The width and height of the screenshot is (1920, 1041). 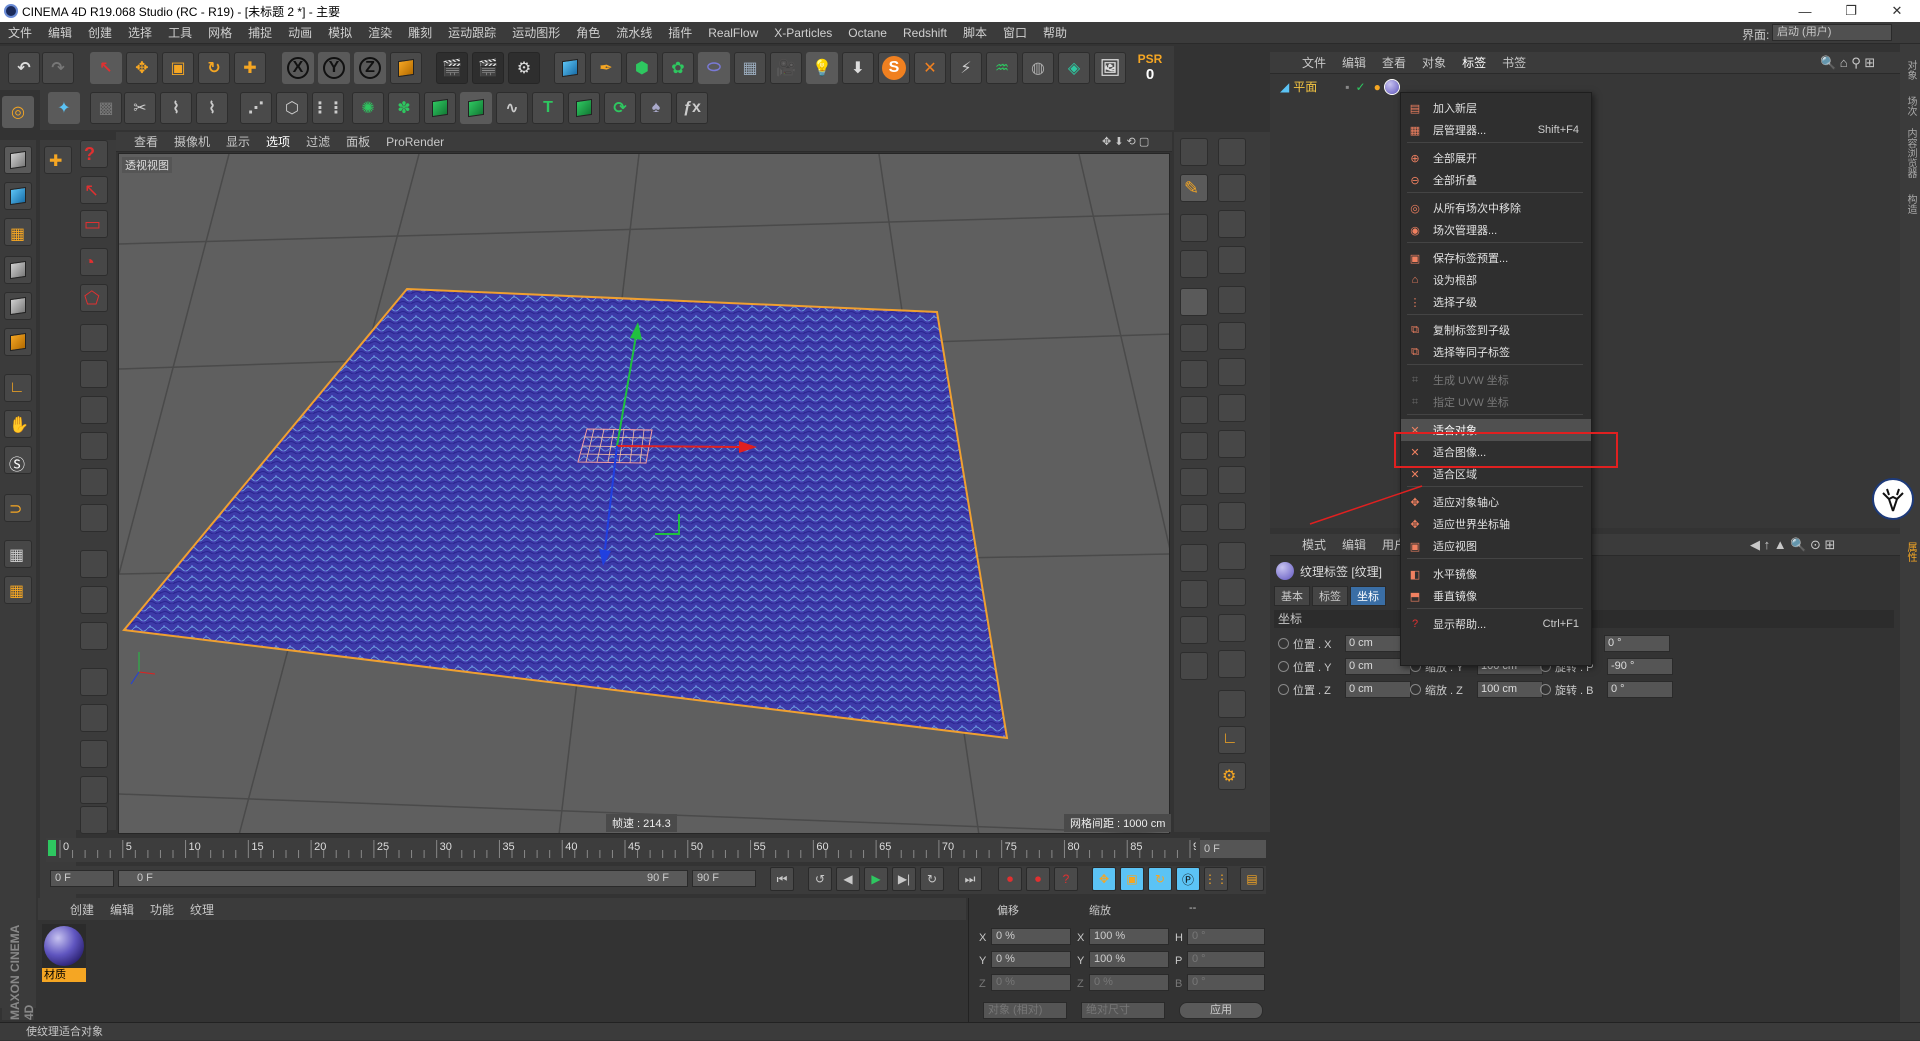 I want to click on context-menu-item: ◧ 水平镜像, so click(x=1496, y=574).